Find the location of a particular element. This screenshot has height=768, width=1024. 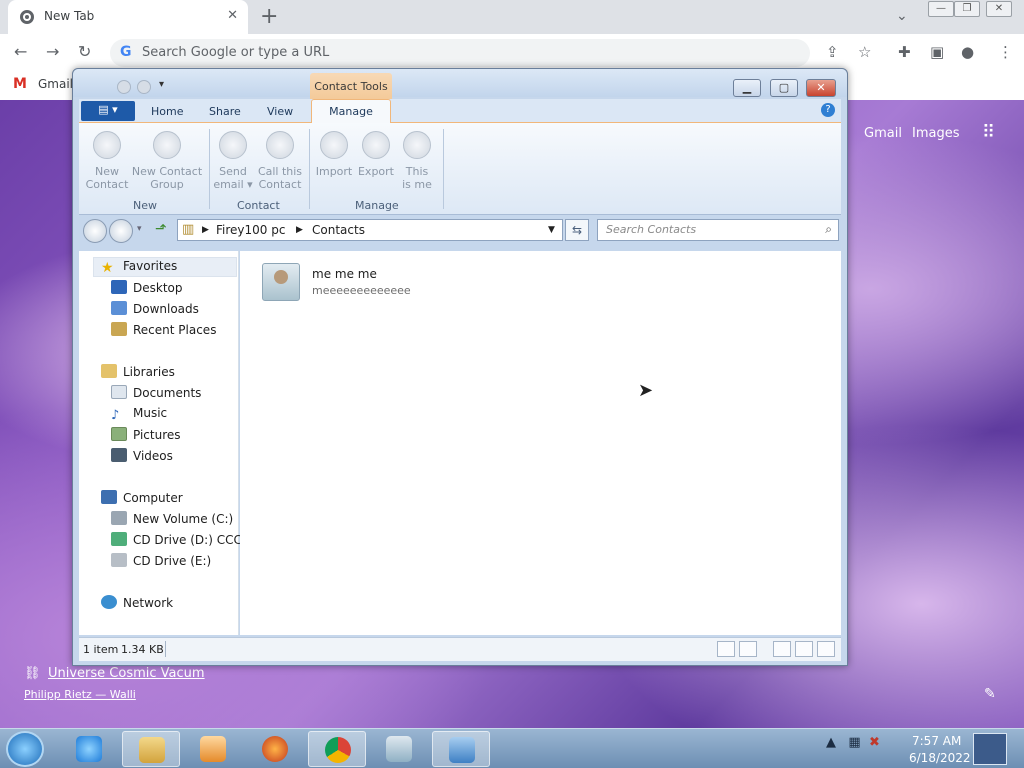

address-bar: ▥ ▶ Firey100 pc ▶ Contacts ▼ is located at coordinates (370, 230).